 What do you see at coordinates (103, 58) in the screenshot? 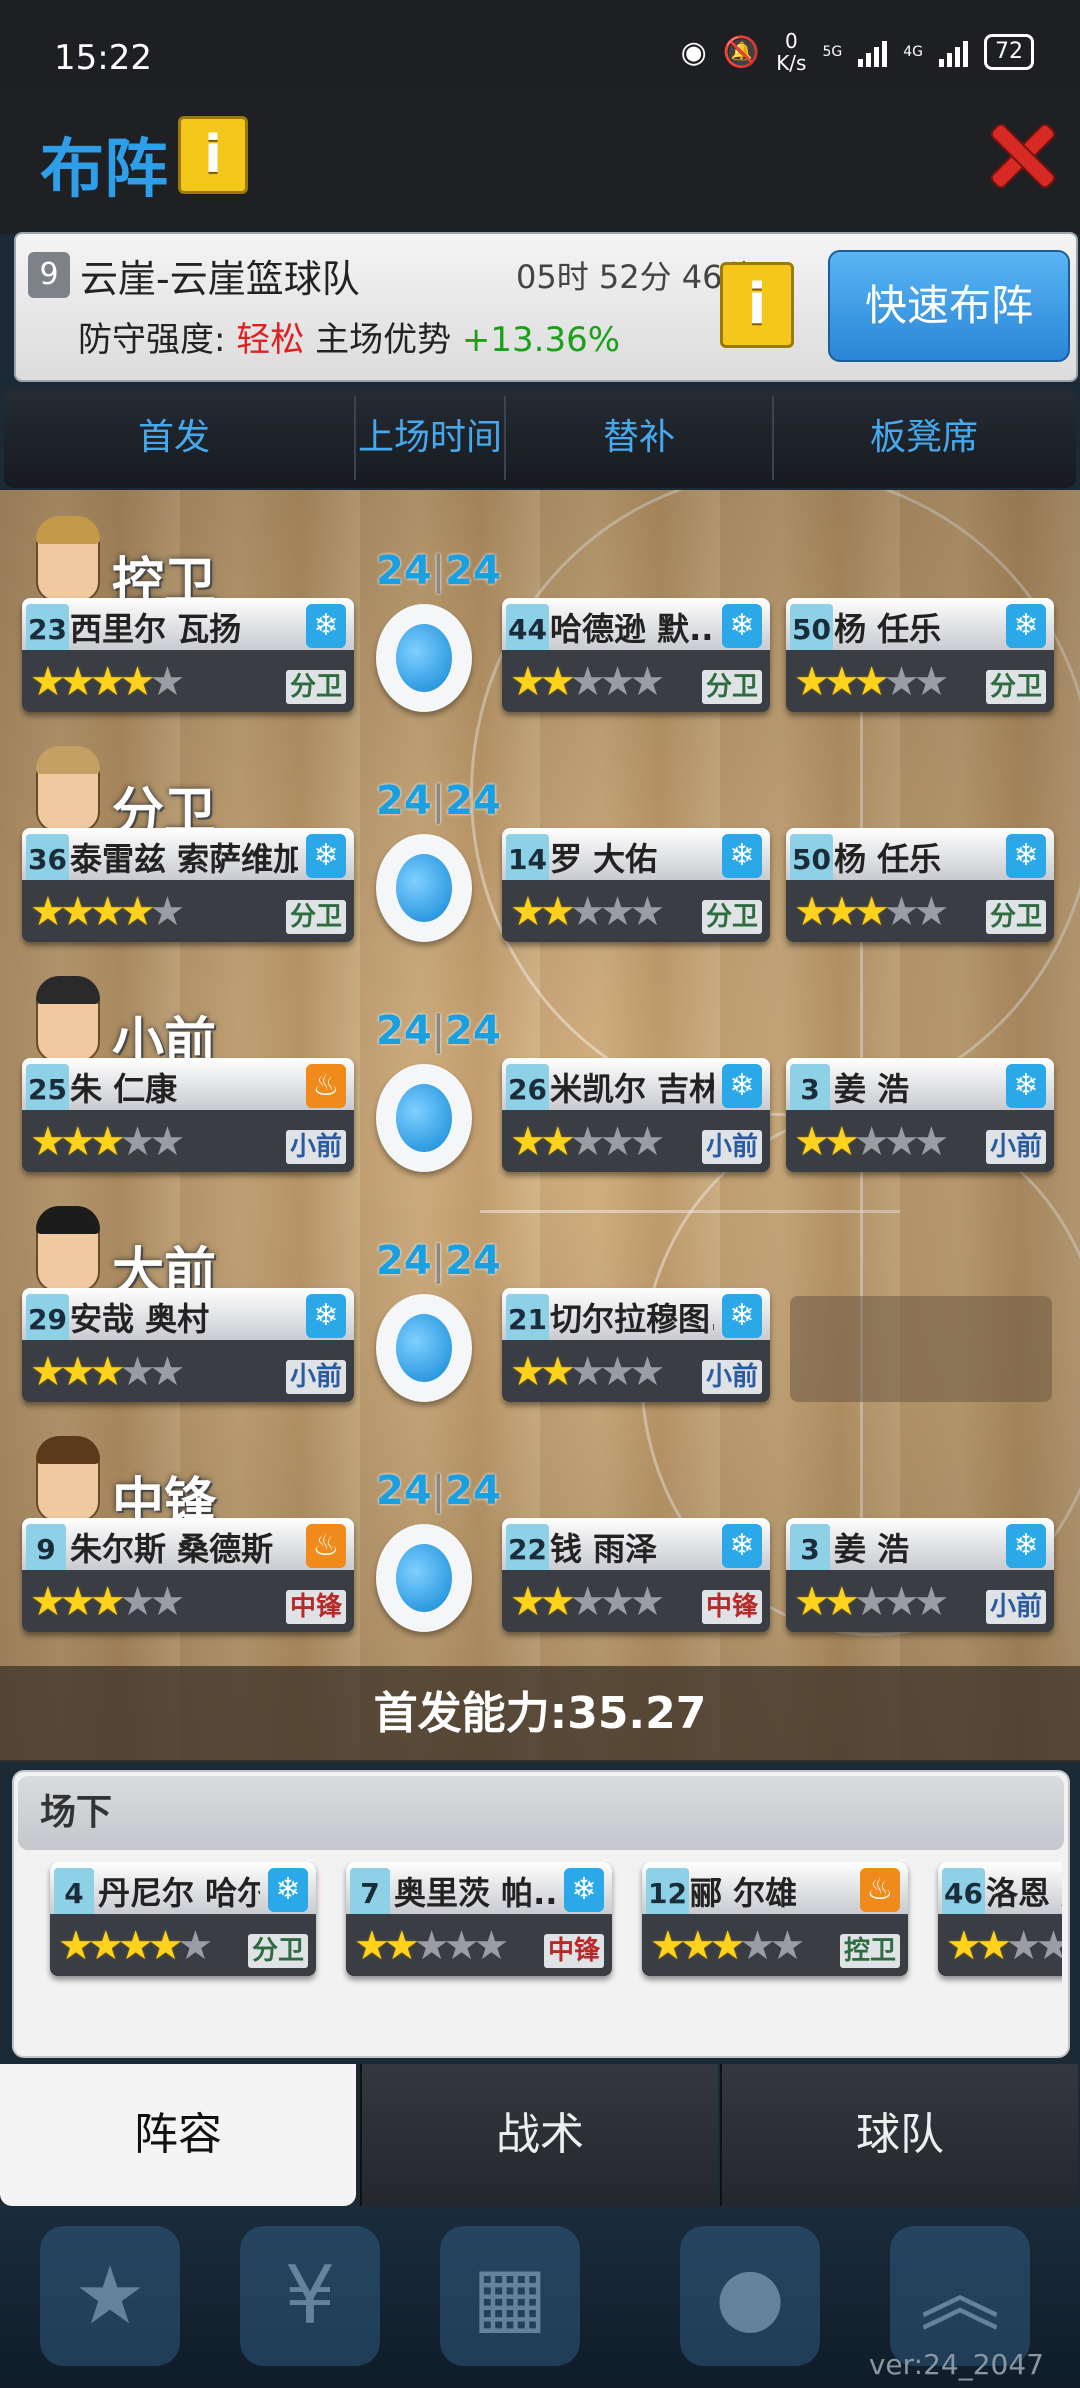
I see `clock: 15:22` at bounding box center [103, 58].